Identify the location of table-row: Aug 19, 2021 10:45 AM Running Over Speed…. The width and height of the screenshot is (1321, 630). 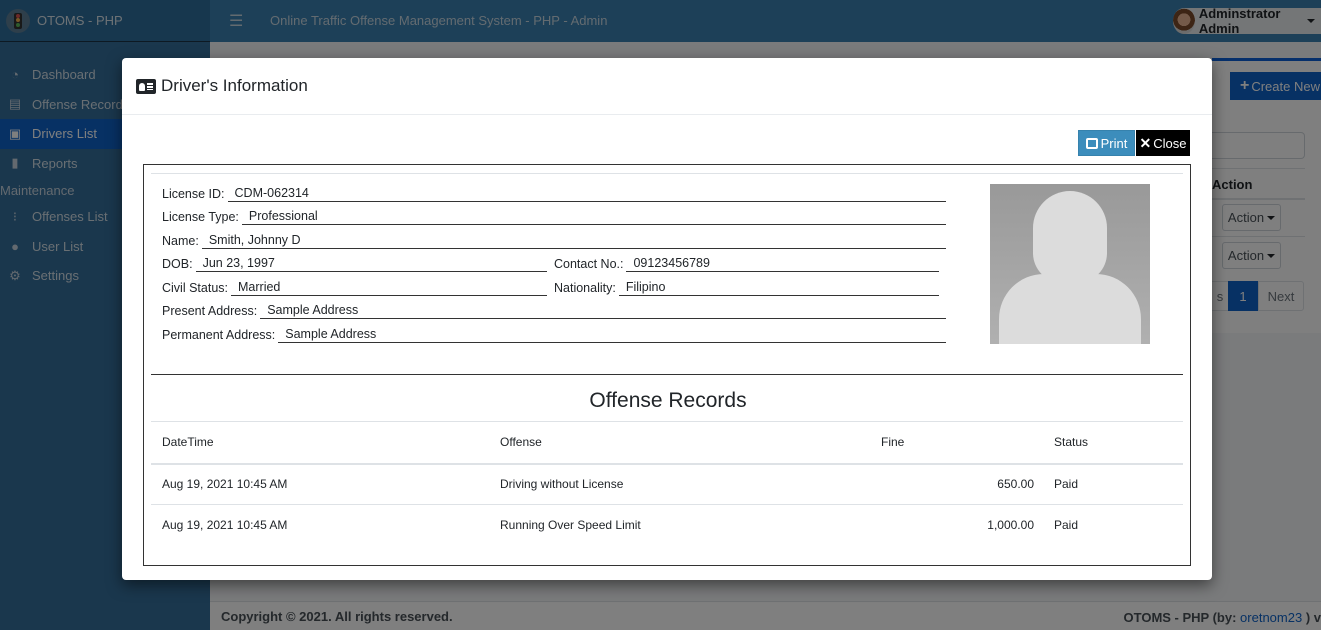
(667, 525).